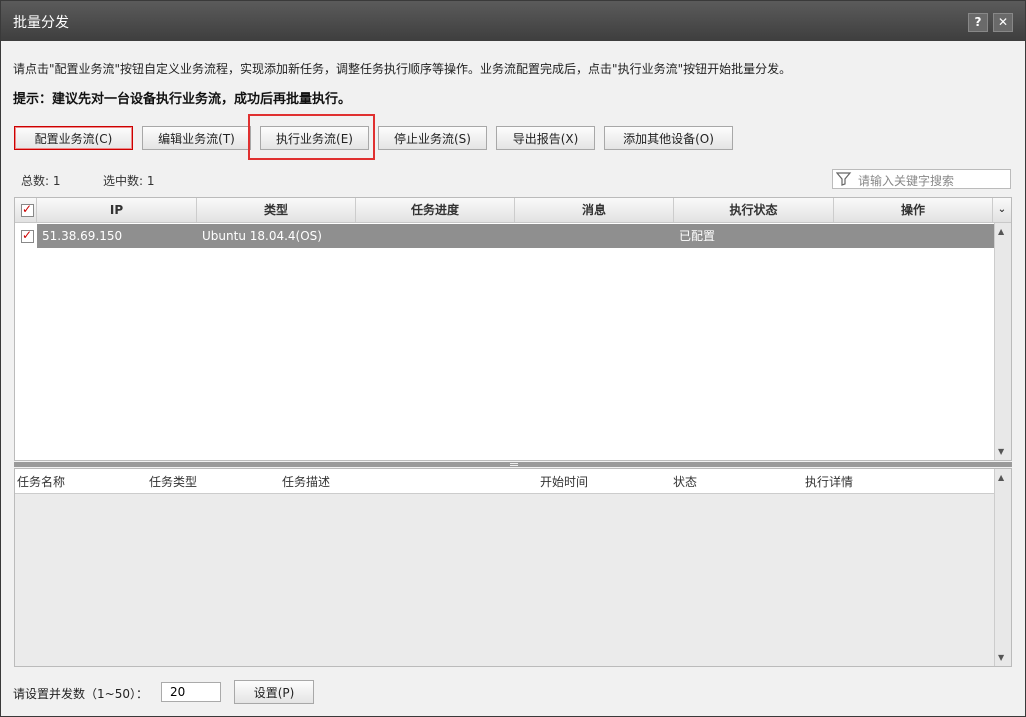 This screenshot has height=717, width=1026. Describe the element at coordinates (73, 138) in the screenshot. I see `configure-workflow-button: 配置业务流(C)` at that location.